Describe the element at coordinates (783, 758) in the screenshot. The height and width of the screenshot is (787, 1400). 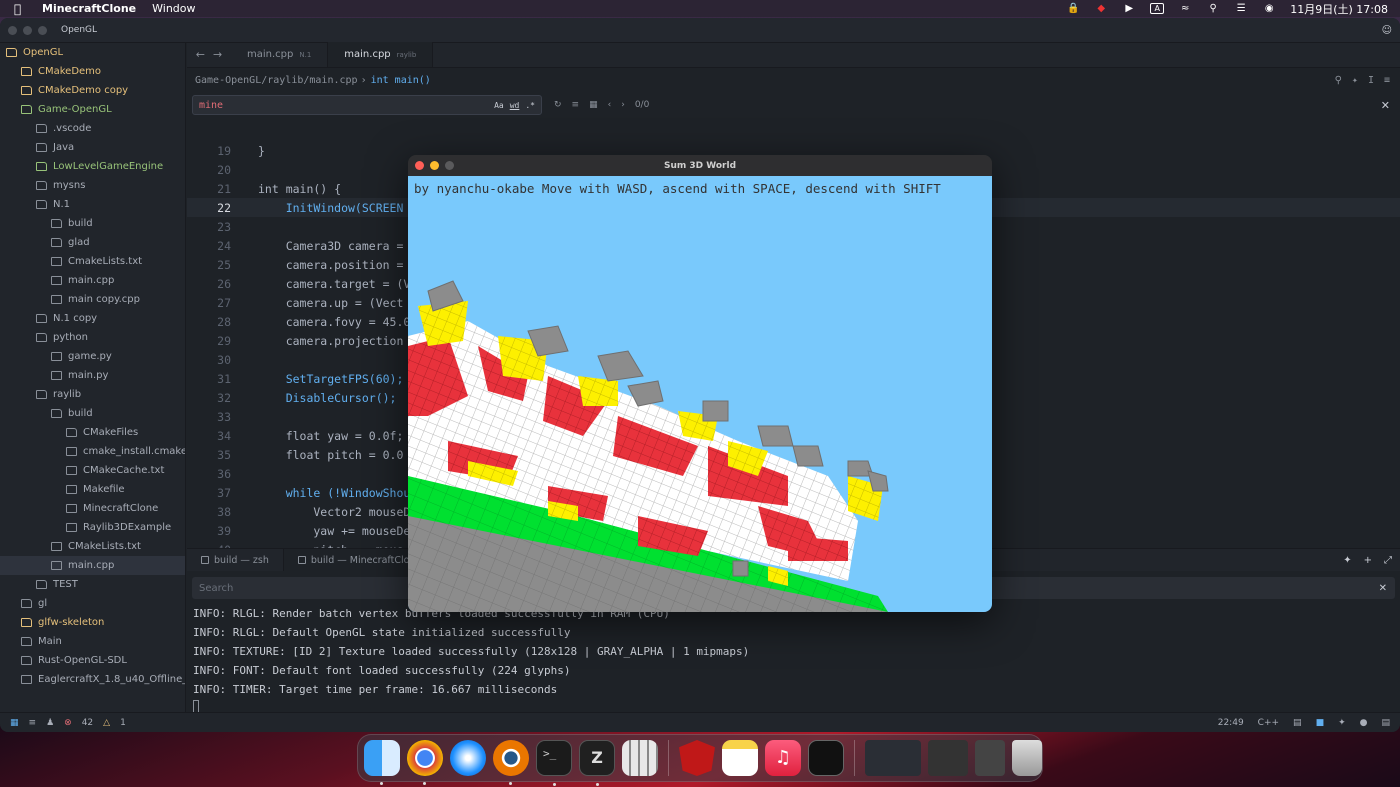
I see `music-icon: ♫` at that location.